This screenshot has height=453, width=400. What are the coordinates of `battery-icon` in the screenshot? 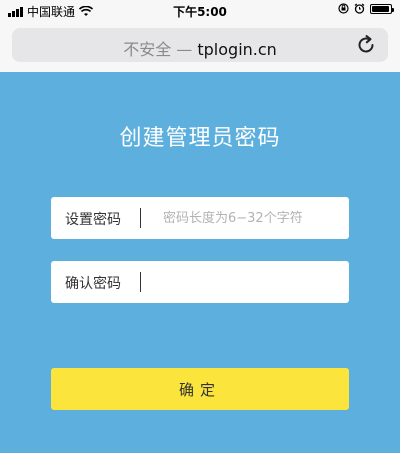 It's located at (382, 8).